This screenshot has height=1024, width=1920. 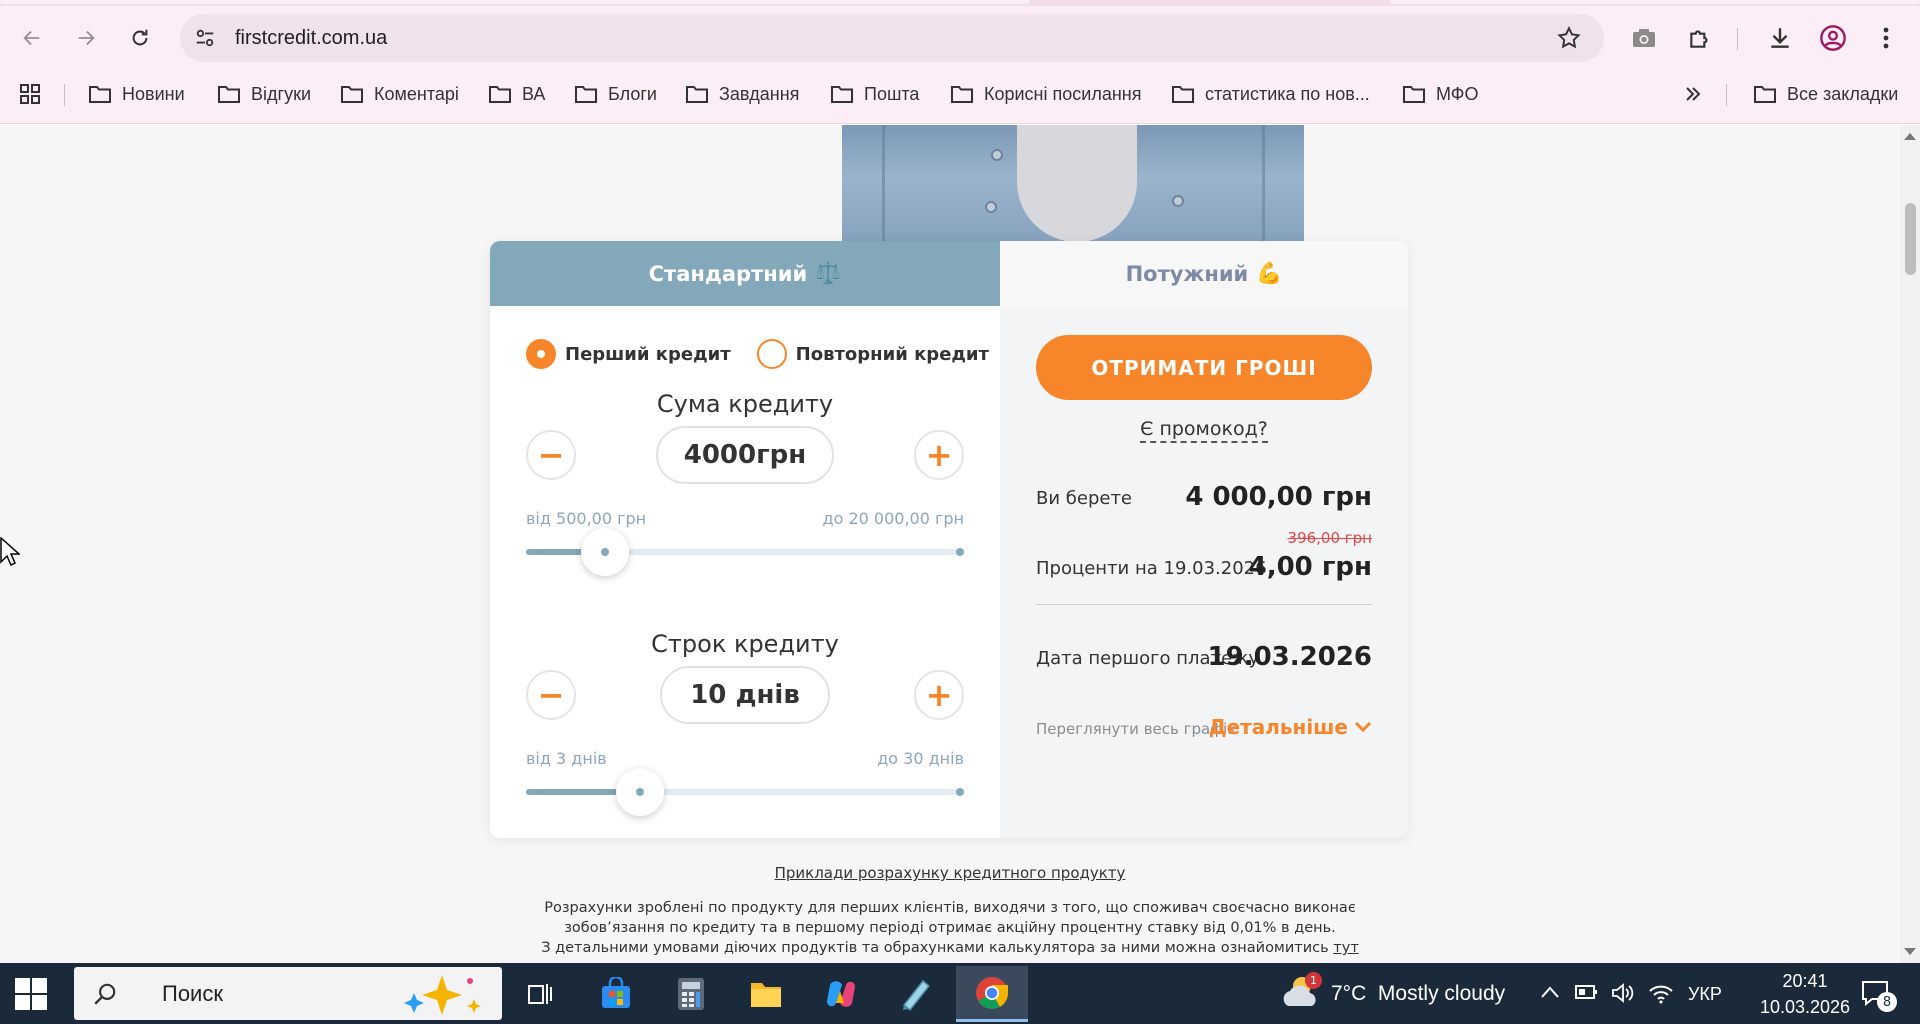 I want to click on summary-divider, so click(x=1204, y=604).